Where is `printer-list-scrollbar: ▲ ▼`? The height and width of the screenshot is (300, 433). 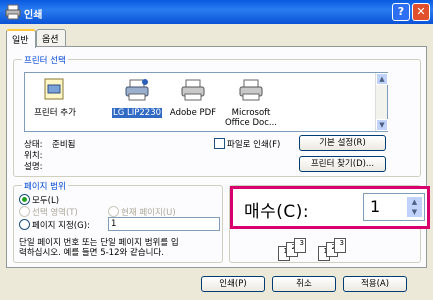 printer-list-scrollbar: ▲ ▼ is located at coordinates (381, 102).